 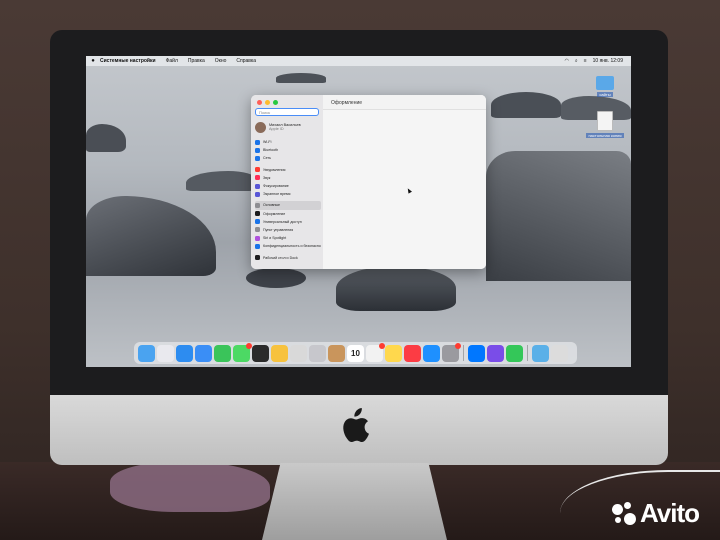 What do you see at coordinates (288, 170) in the screenshot?
I see `sidebar-item: Уведомления` at bounding box center [288, 170].